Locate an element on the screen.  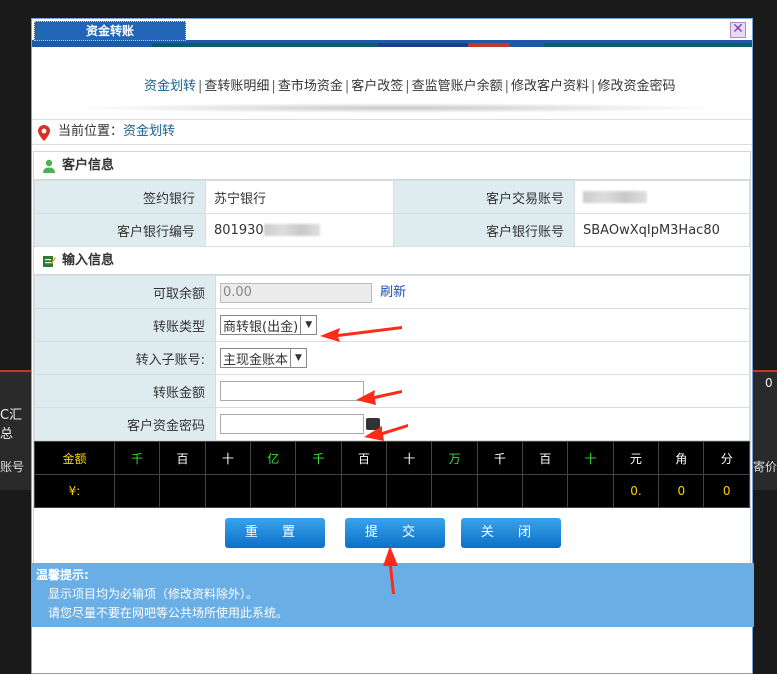
bank-code-value: 801930 is located at coordinates (299, 230).